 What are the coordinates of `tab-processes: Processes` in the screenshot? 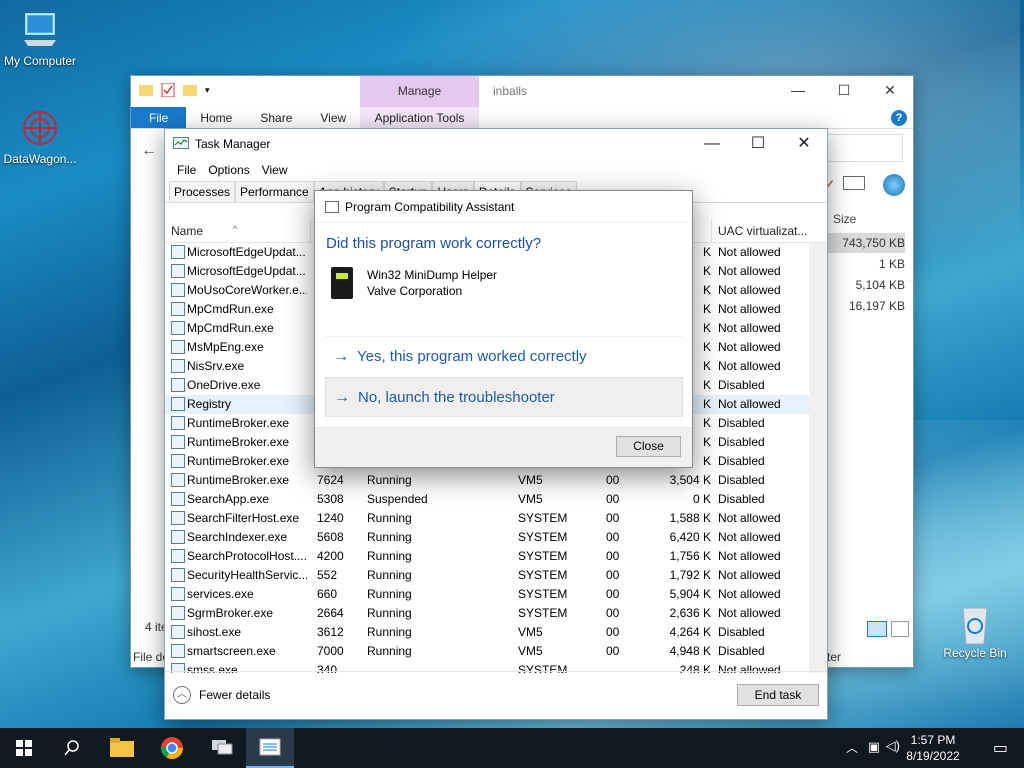 It's located at (202, 191).